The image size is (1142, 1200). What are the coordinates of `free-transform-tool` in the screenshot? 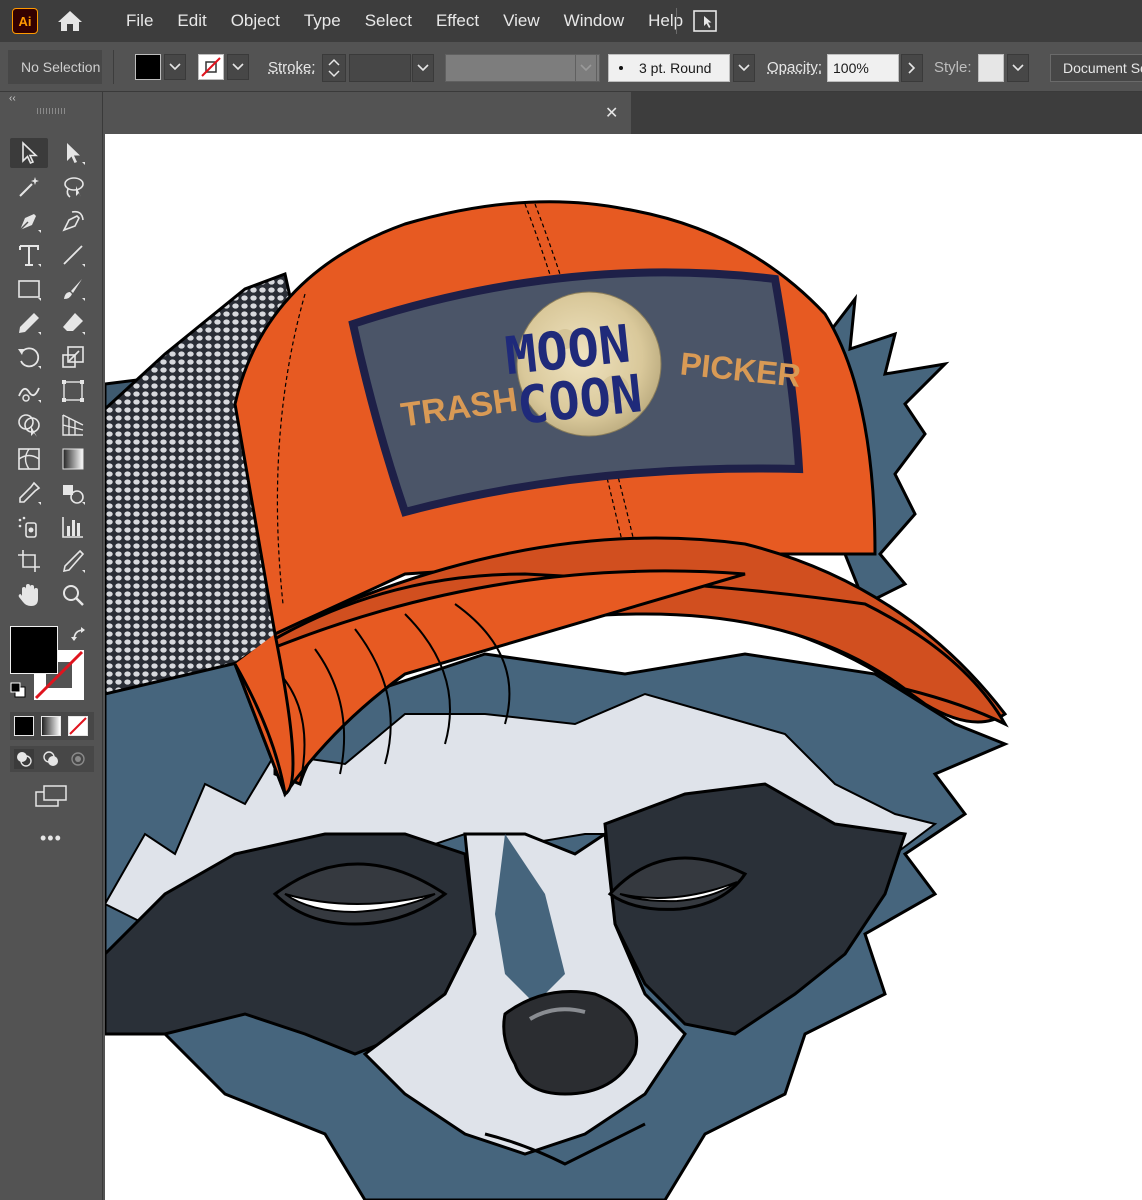 It's located at (73, 391).